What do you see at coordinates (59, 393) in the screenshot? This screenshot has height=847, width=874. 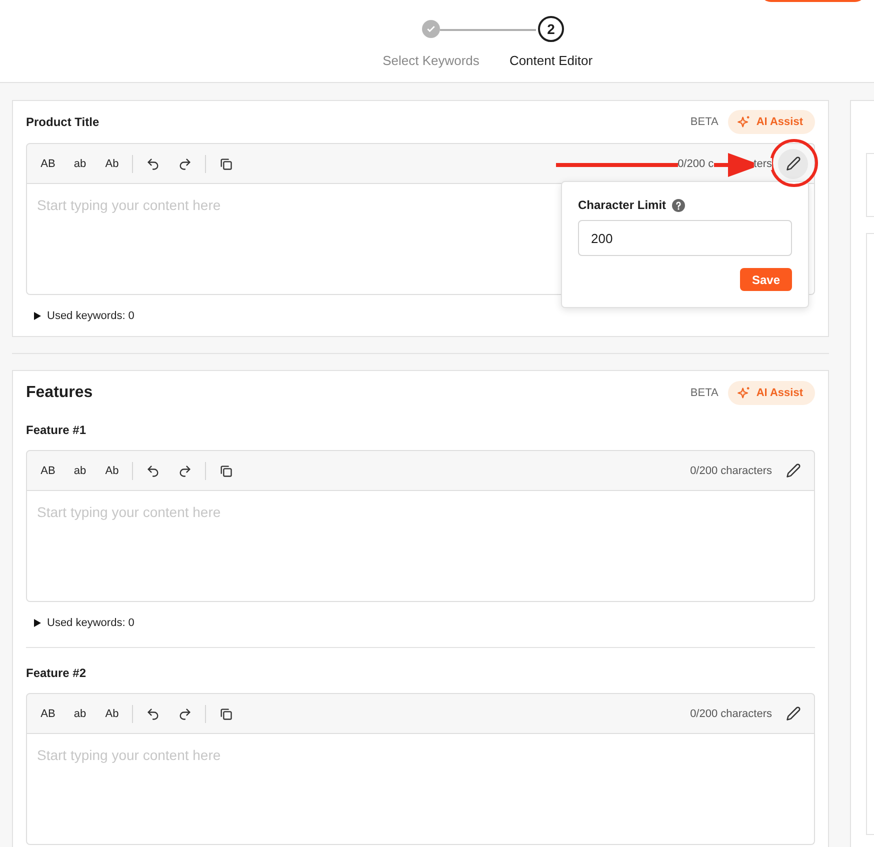 I see `section-title: Features` at bounding box center [59, 393].